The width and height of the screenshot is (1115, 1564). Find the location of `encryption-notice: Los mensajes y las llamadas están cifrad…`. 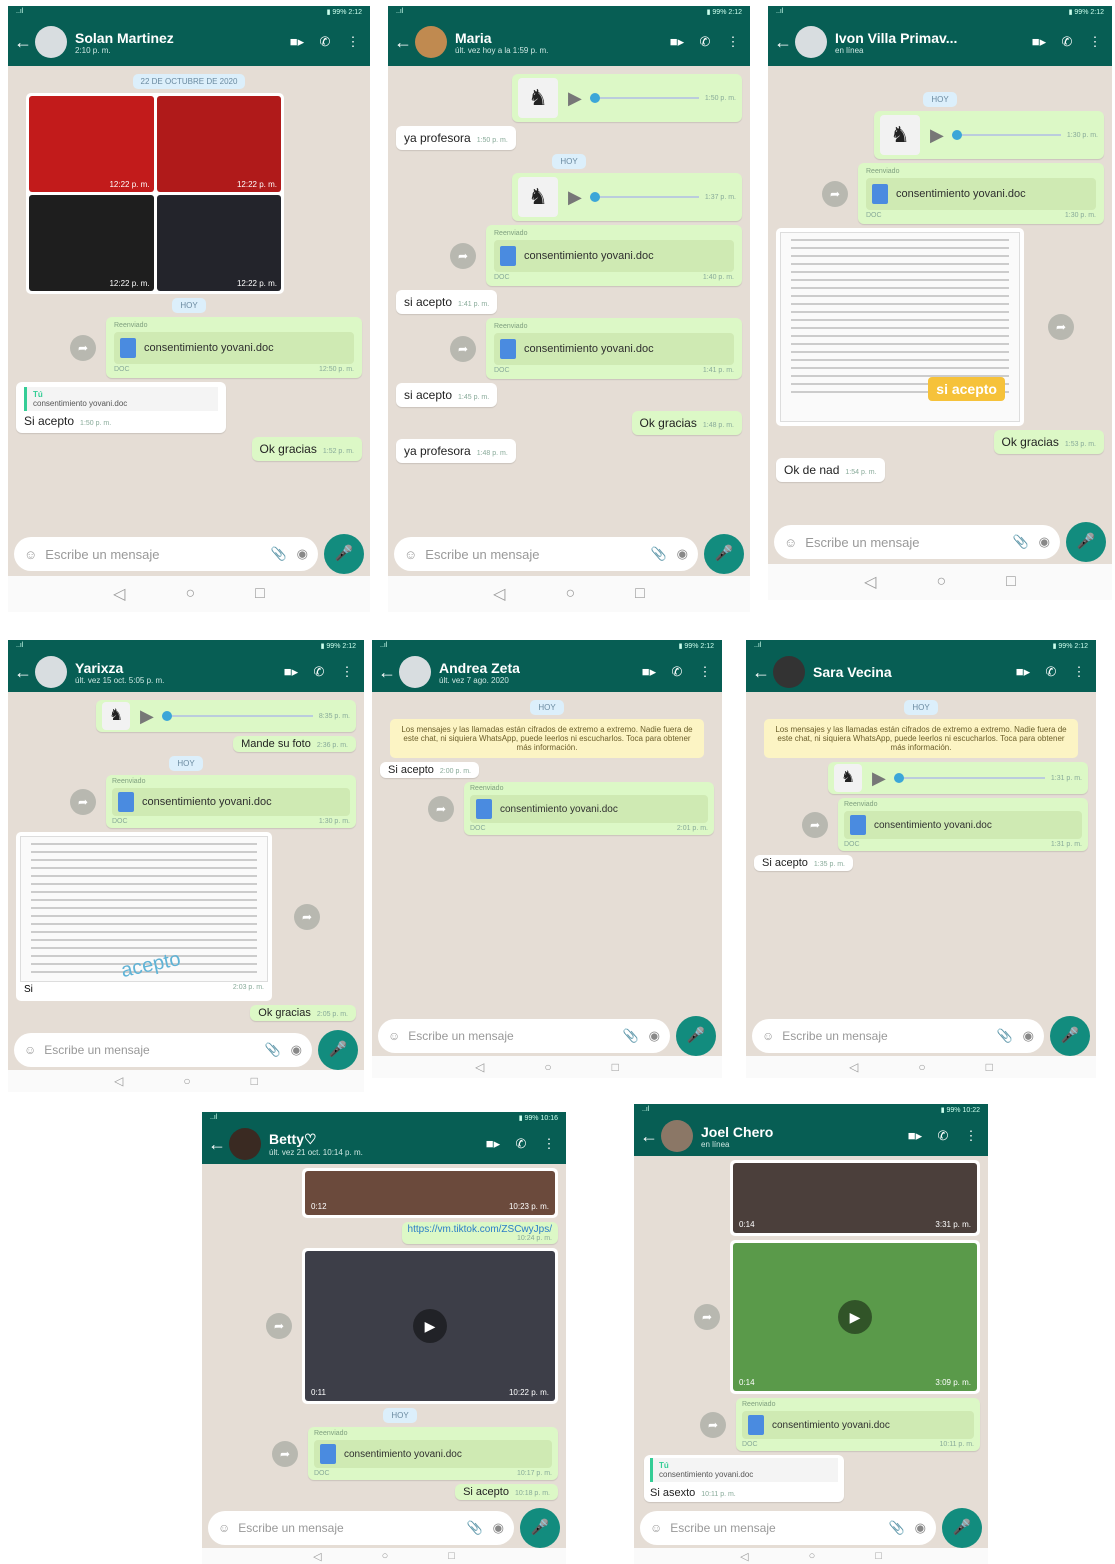

encryption-notice: Los mensajes y las llamadas están cifrad… is located at coordinates (921, 738).